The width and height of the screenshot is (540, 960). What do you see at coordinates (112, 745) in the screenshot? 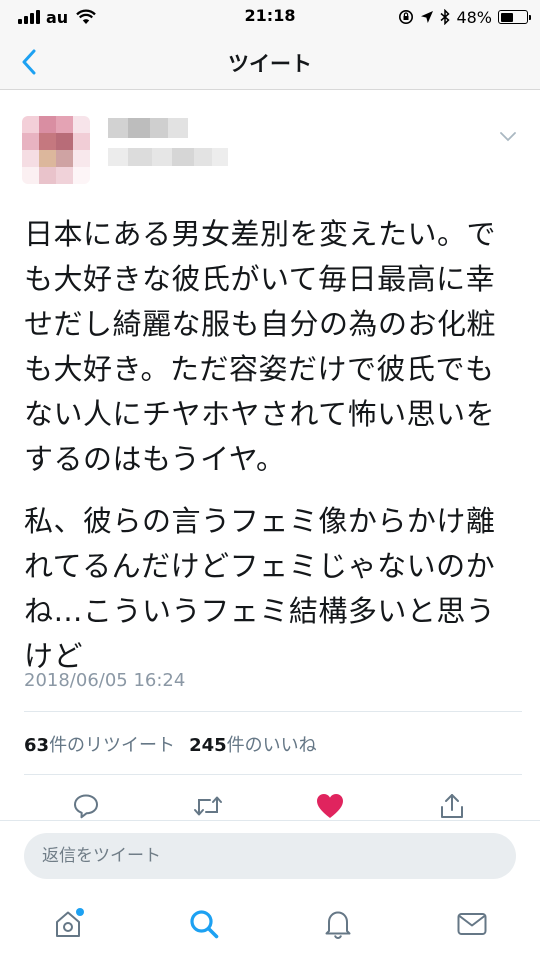
I see `retweet-count-label: 件のリツイート` at bounding box center [112, 745].